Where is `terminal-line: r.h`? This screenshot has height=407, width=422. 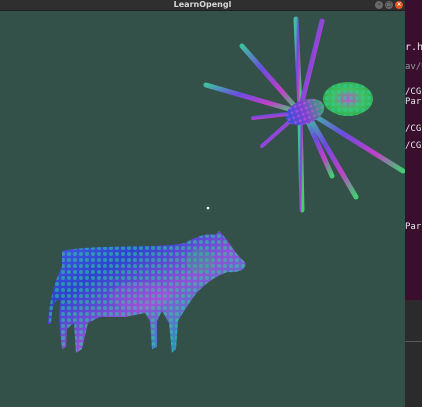
terminal-line: r.h is located at coordinates (413, 47).